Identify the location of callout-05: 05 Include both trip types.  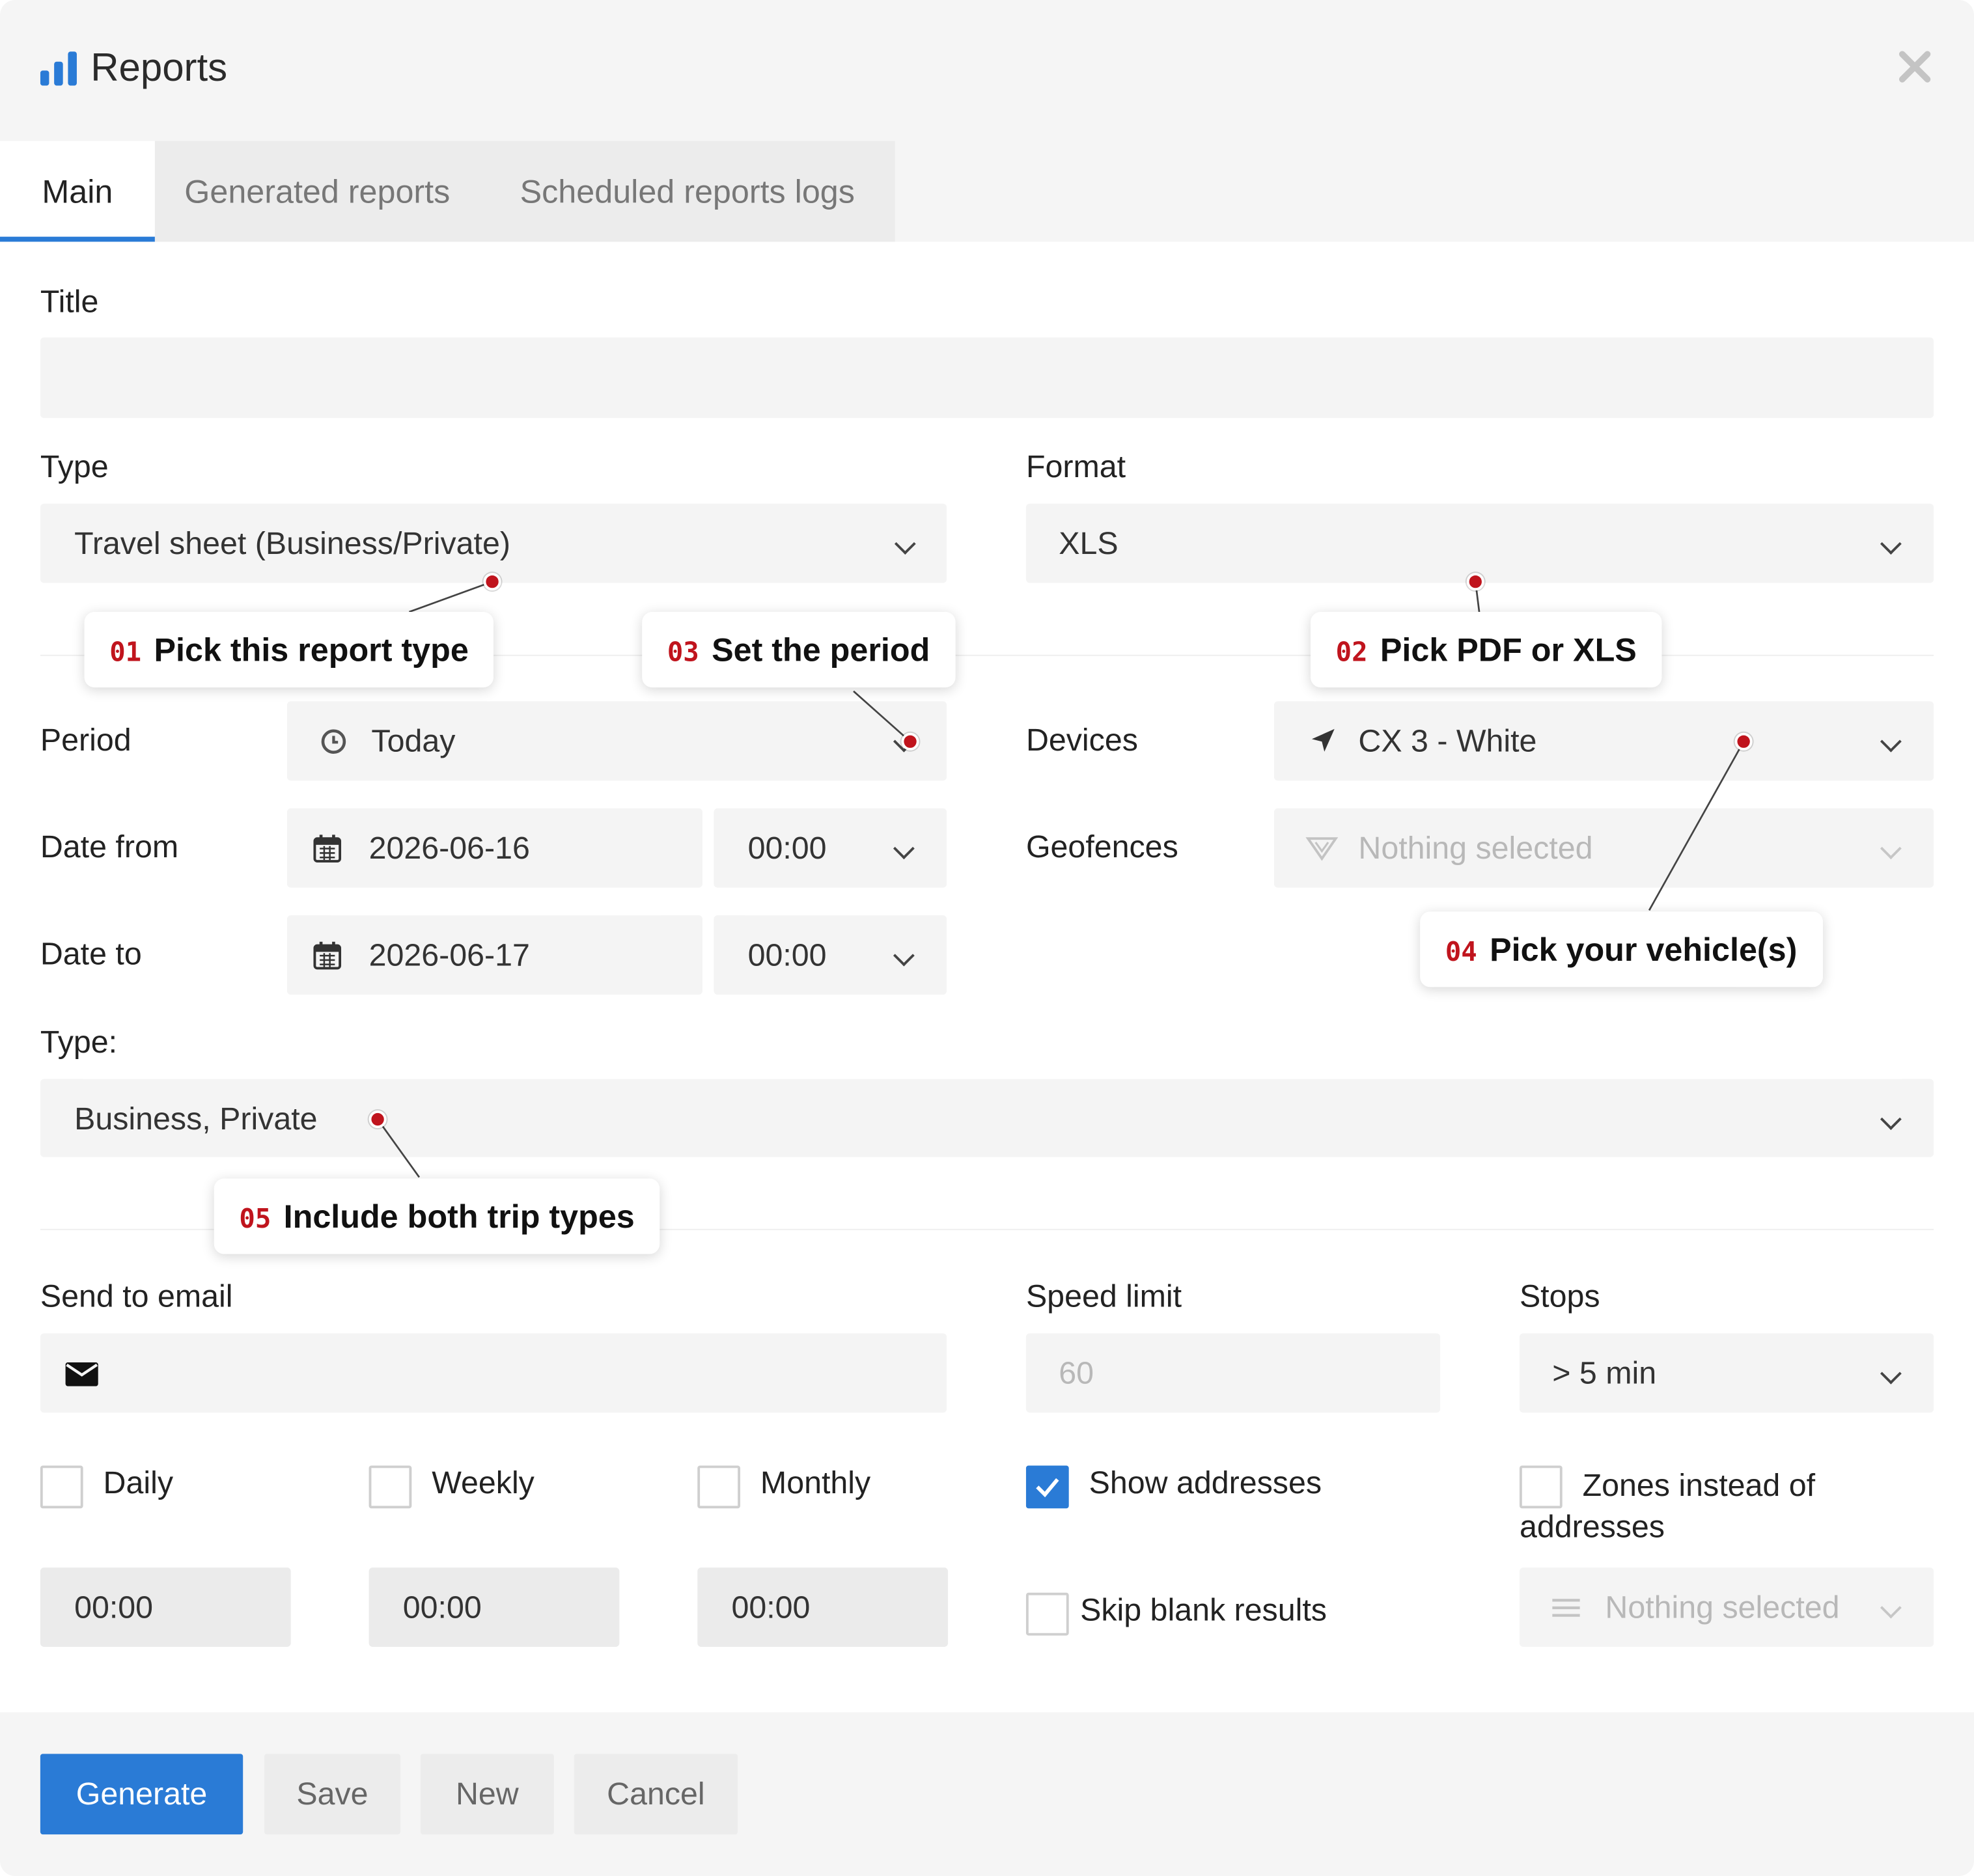
(437, 1216).